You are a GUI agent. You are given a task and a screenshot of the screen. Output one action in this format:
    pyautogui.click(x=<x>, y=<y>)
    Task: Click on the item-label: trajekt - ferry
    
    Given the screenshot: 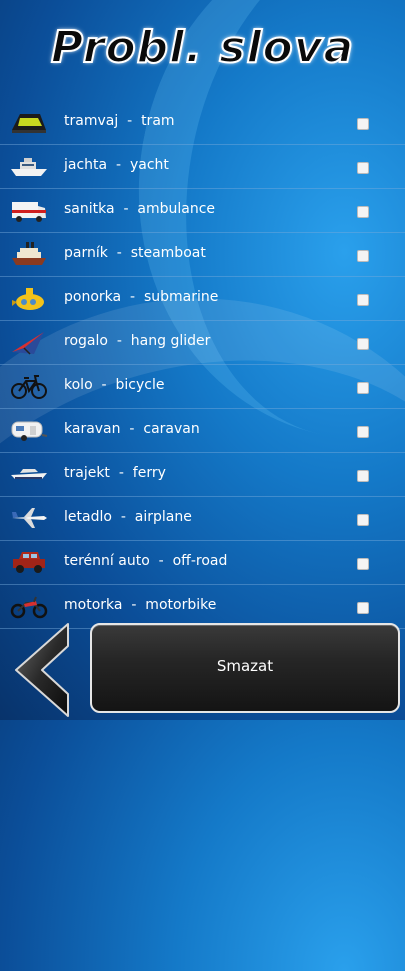 What is the action you would take?
    pyautogui.click(x=115, y=473)
    